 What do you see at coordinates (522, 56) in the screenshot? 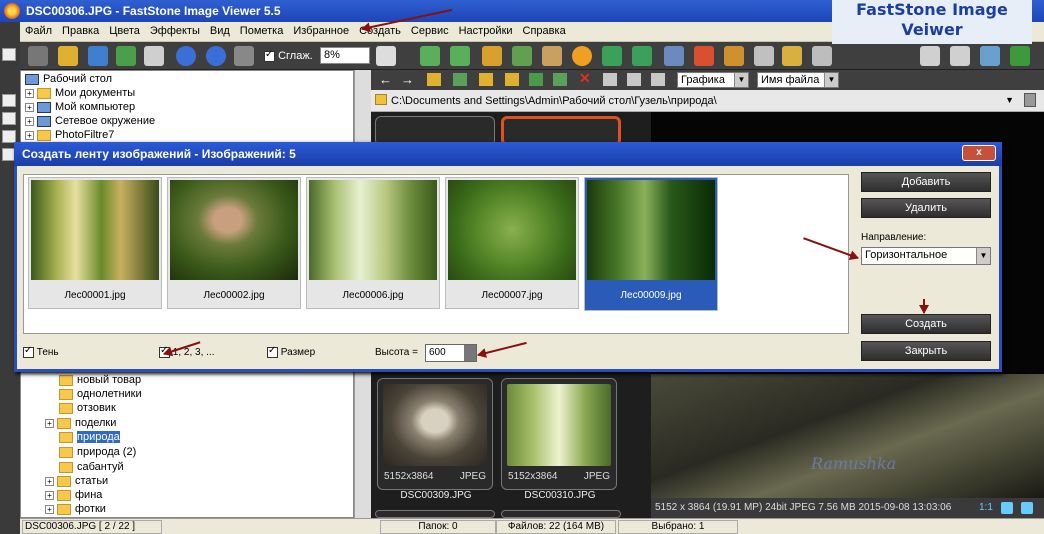
I see `resize-icon` at bounding box center [522, 56].